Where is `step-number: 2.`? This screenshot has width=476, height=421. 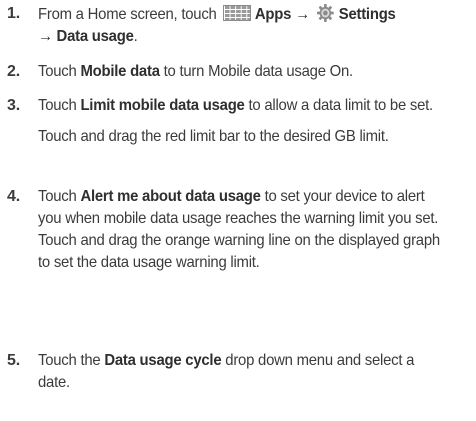 step-number: 2. is located at coordinates (13, 71).